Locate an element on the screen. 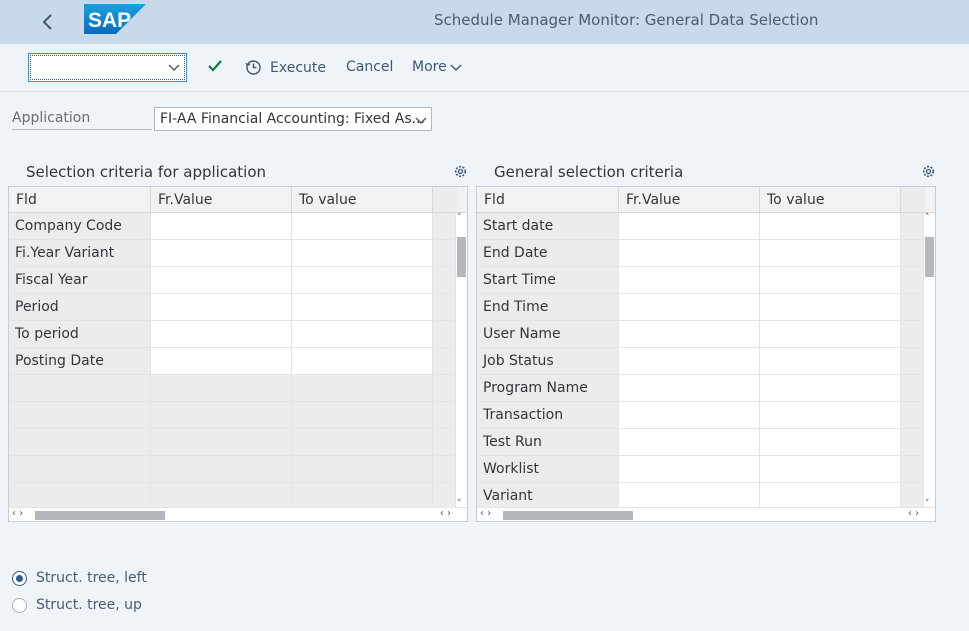 This screenshot has width=969, height=631. table-row: Company Code is located at coordinates (238, 226).